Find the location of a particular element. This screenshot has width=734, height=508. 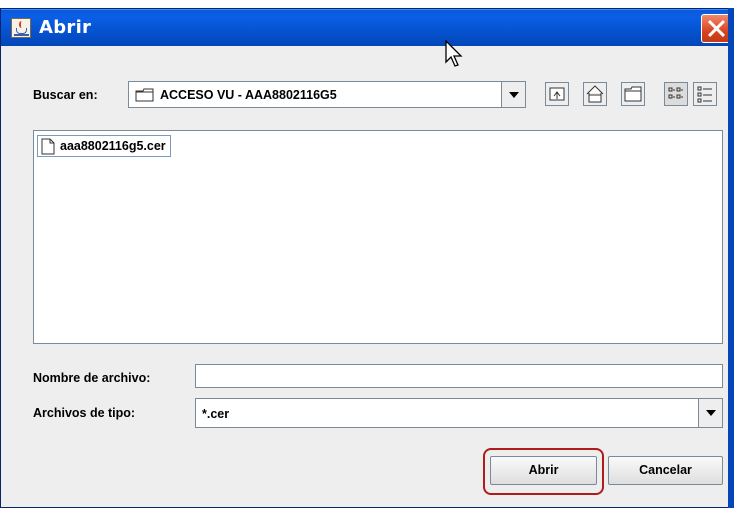

details-view-button is located at coordinates (705, 94).